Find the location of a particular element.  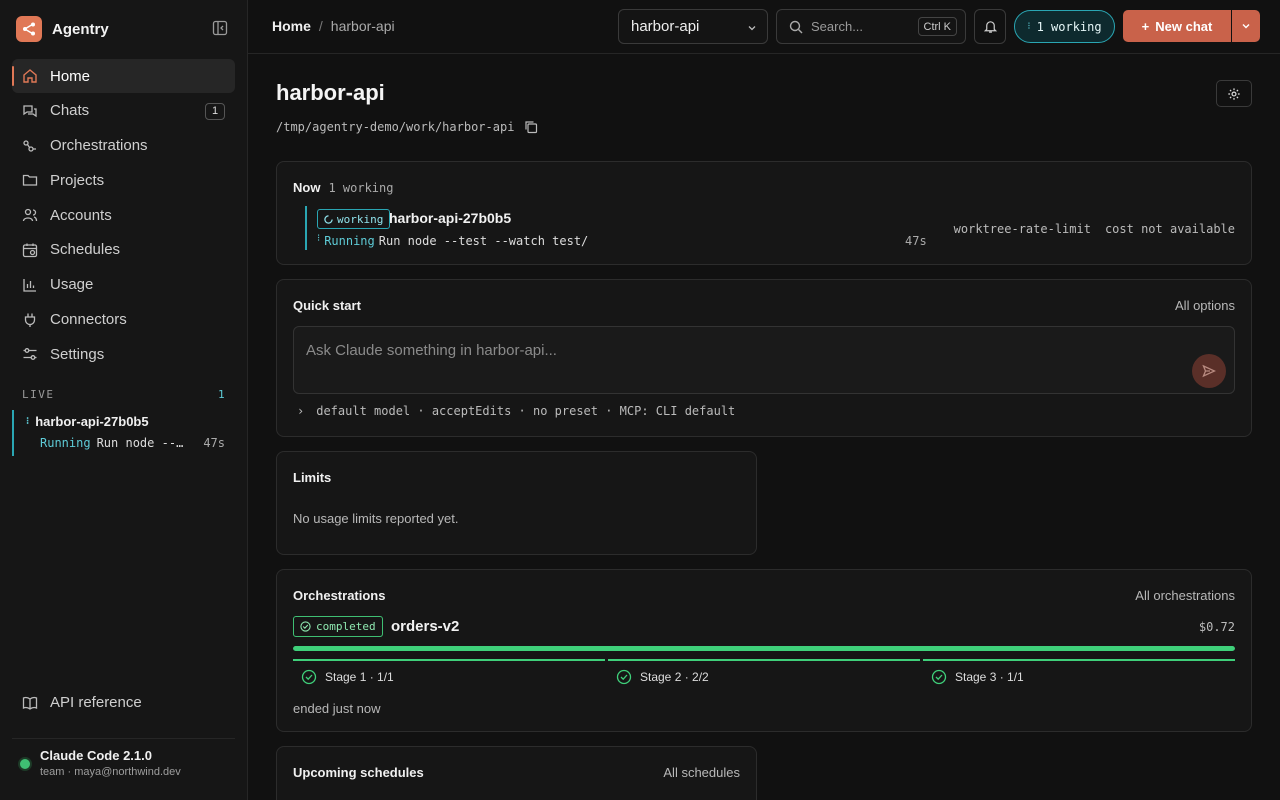

orchestration-icon is located at coordinates (29, 145).